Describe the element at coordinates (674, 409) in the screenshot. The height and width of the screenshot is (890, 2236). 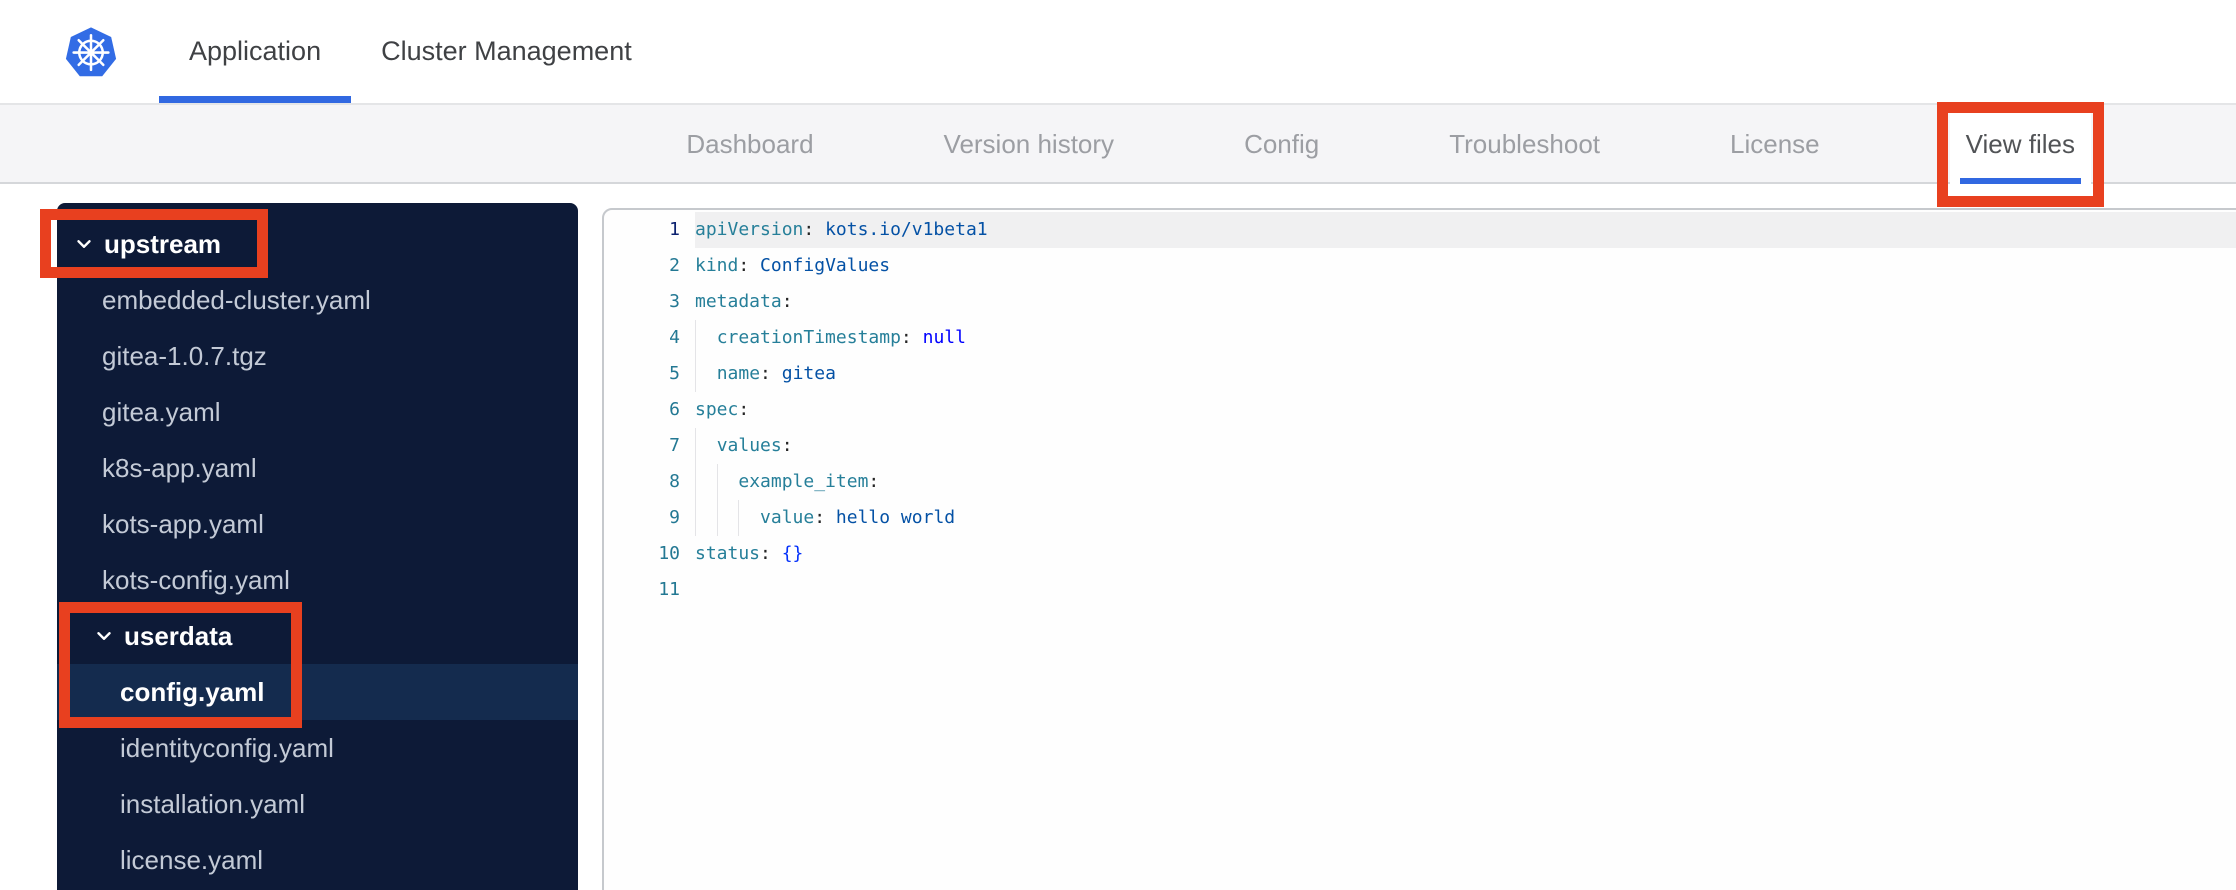
I see `line-number: 6` at that location.